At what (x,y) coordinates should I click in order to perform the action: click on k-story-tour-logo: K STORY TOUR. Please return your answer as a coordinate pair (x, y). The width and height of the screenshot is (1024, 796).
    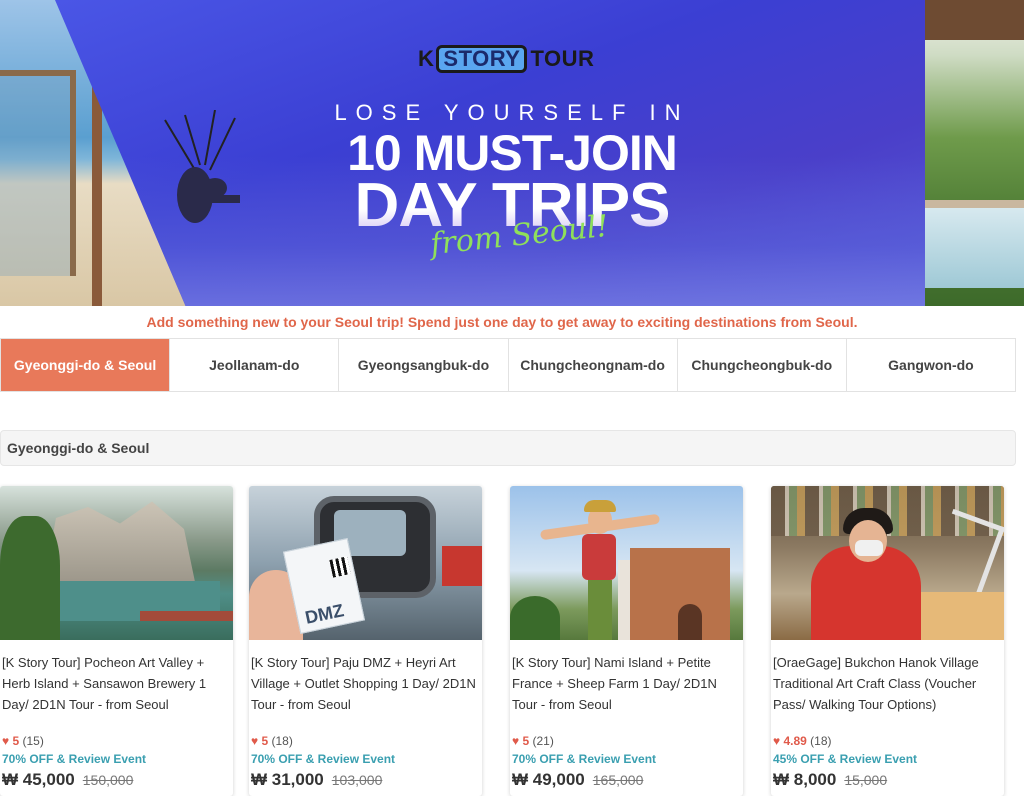
    Looking at the image, I should click on (506, 59).